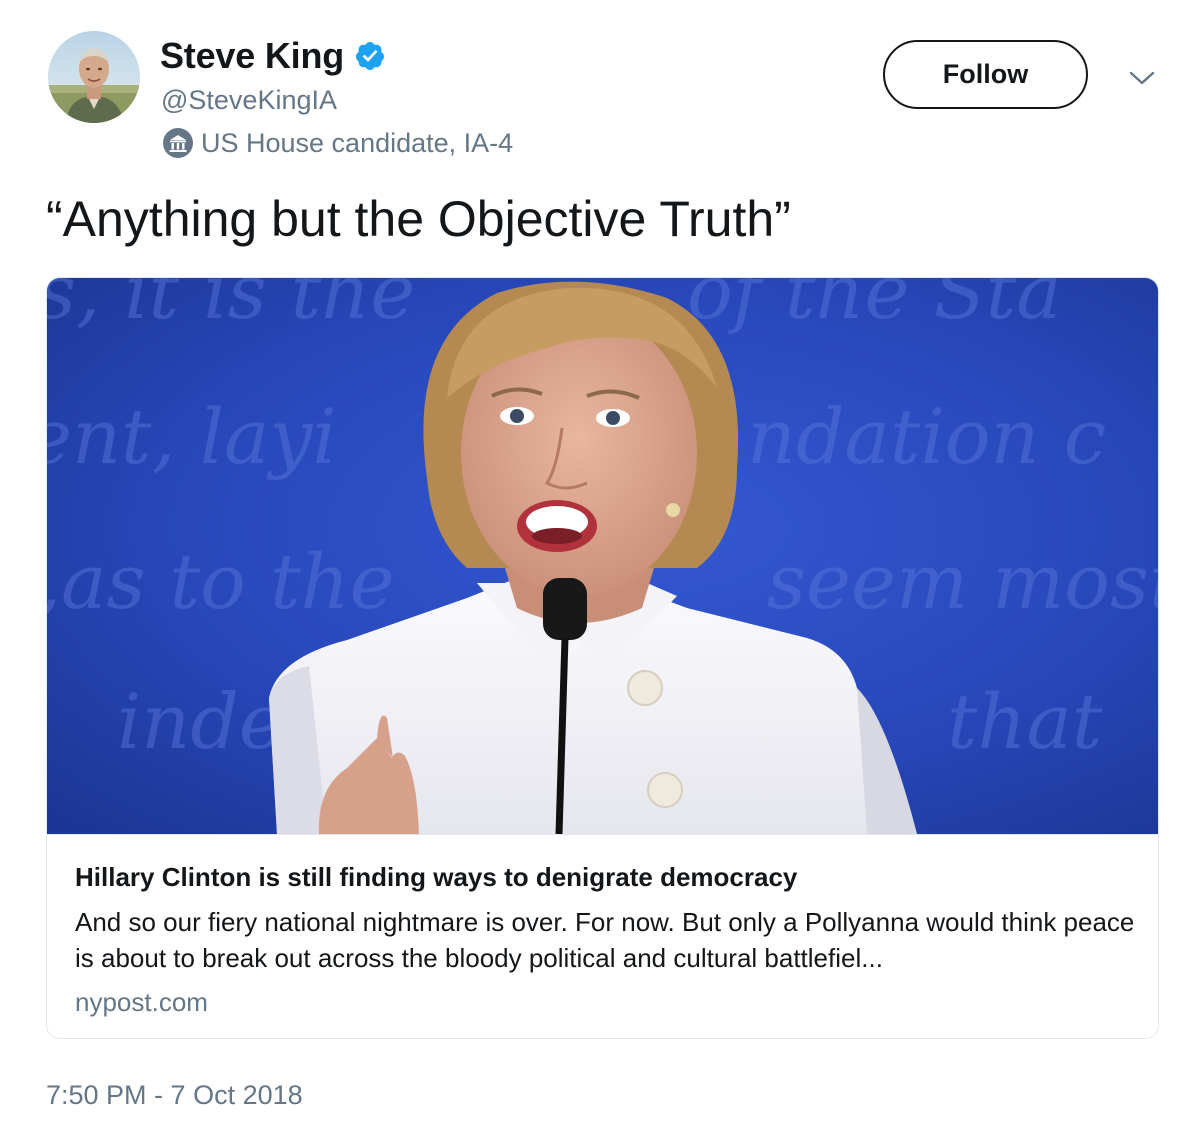  I want to click on svg-text: inde, so click(200, 721).